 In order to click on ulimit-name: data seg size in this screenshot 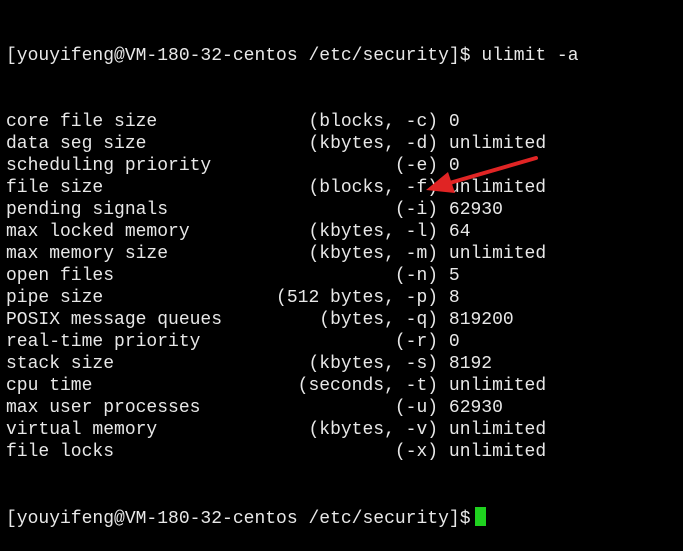, I will do `click(76, 144)`.